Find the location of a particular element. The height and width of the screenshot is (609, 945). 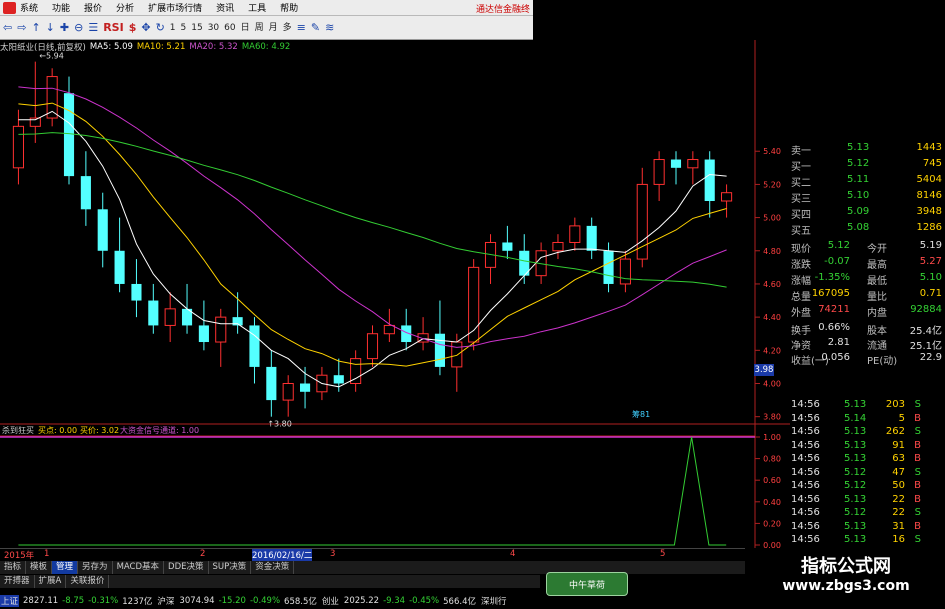

order-level-label: 买三 is located at coordinates (801, 199).